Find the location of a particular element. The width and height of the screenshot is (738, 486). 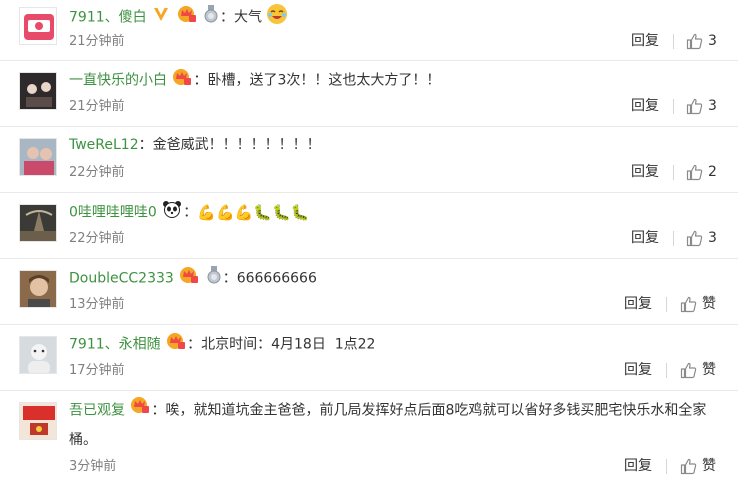

comment-username: 0哇哩哇哩哇0 is located at coordinates (113, 213).